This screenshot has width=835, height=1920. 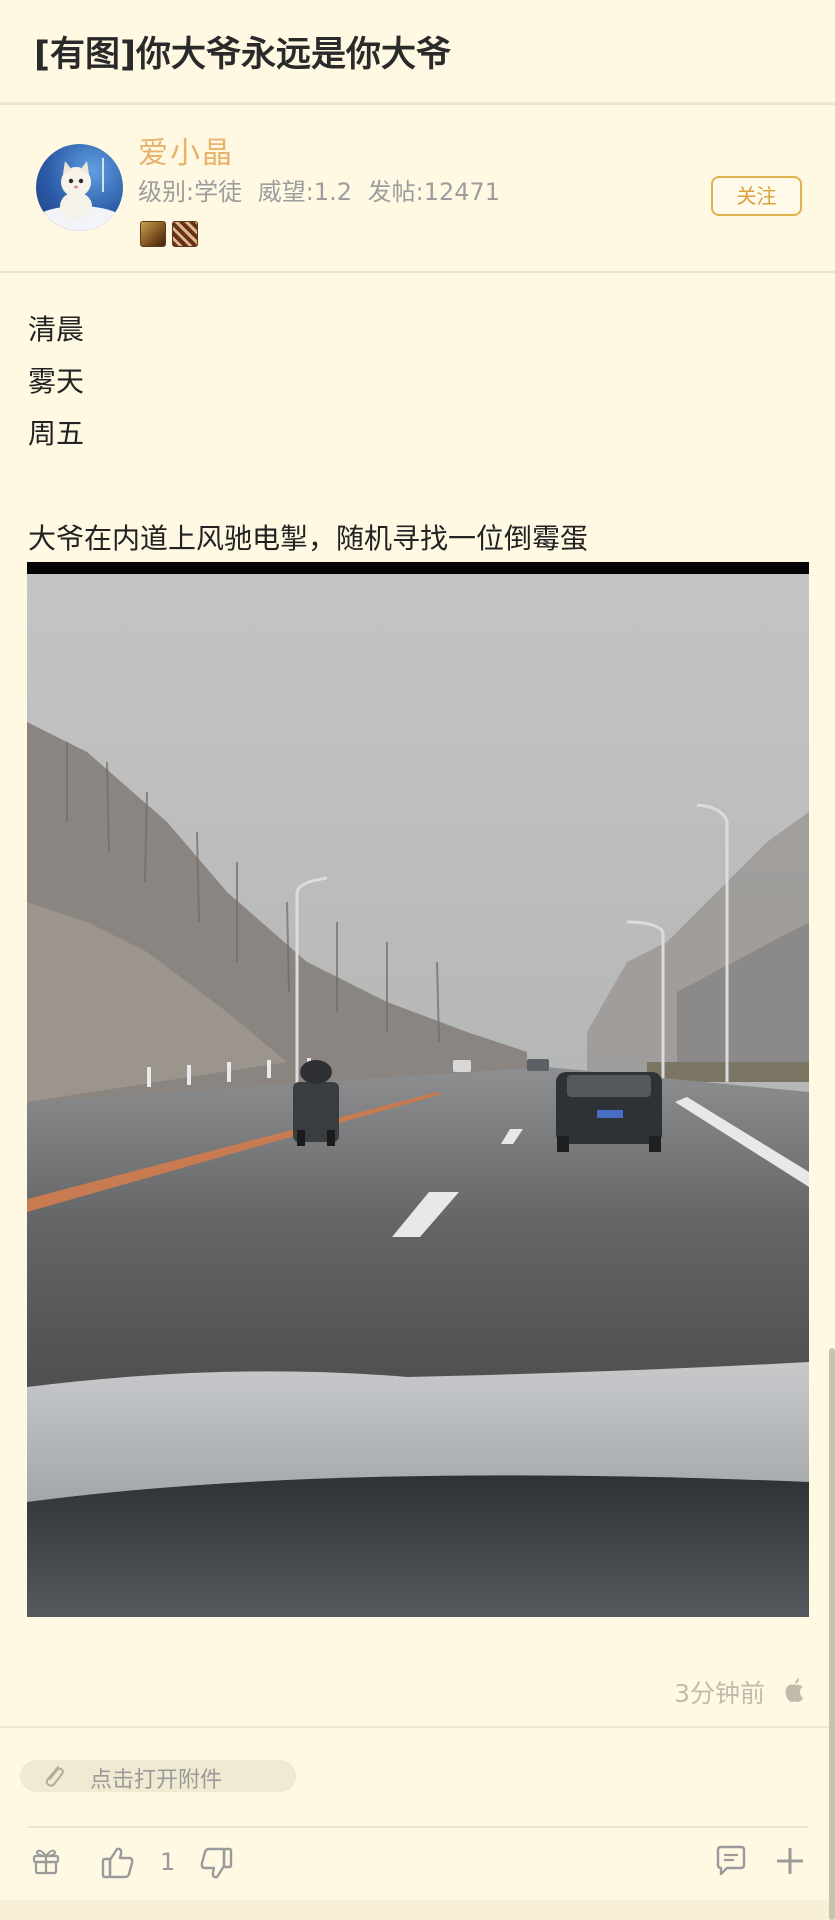 I want to click on avatar, so click(x=79, y=187).